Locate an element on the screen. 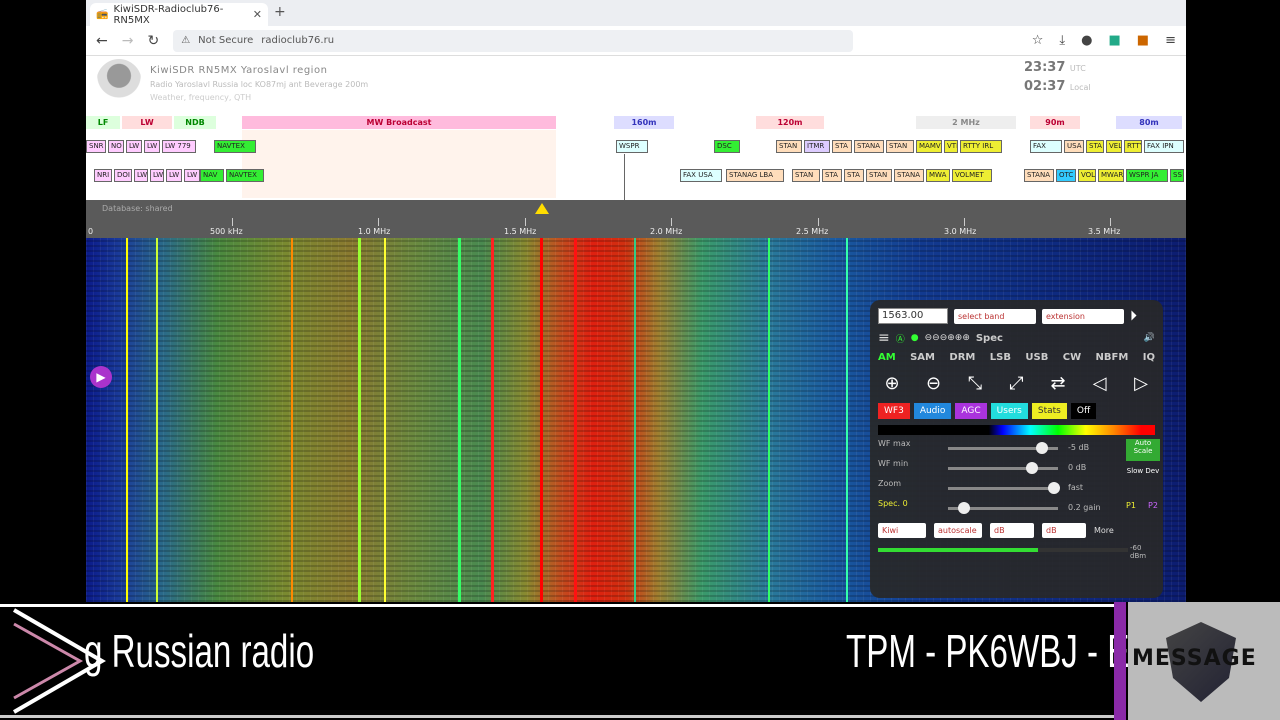 This screenshot has width=1280, height=720. mode-nbfm: NBFM is located at coordinates (1112, 357).